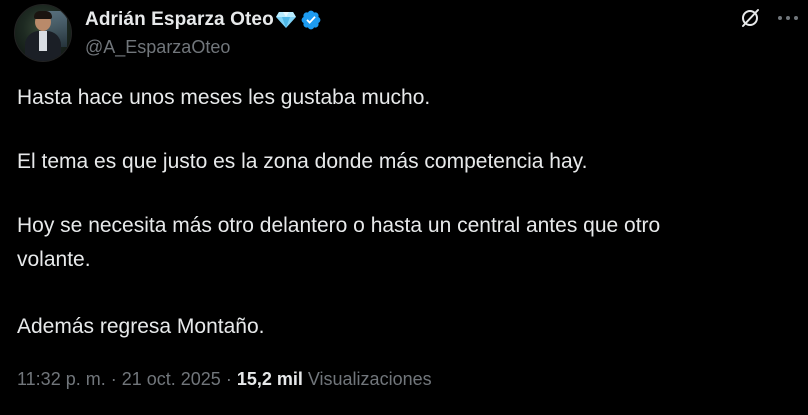 The width and height of the screenshot is (808, 415). Describe the element at coordinates (171, 379) in the screenshot. I see `date: 21 oct. 2025` at that location.